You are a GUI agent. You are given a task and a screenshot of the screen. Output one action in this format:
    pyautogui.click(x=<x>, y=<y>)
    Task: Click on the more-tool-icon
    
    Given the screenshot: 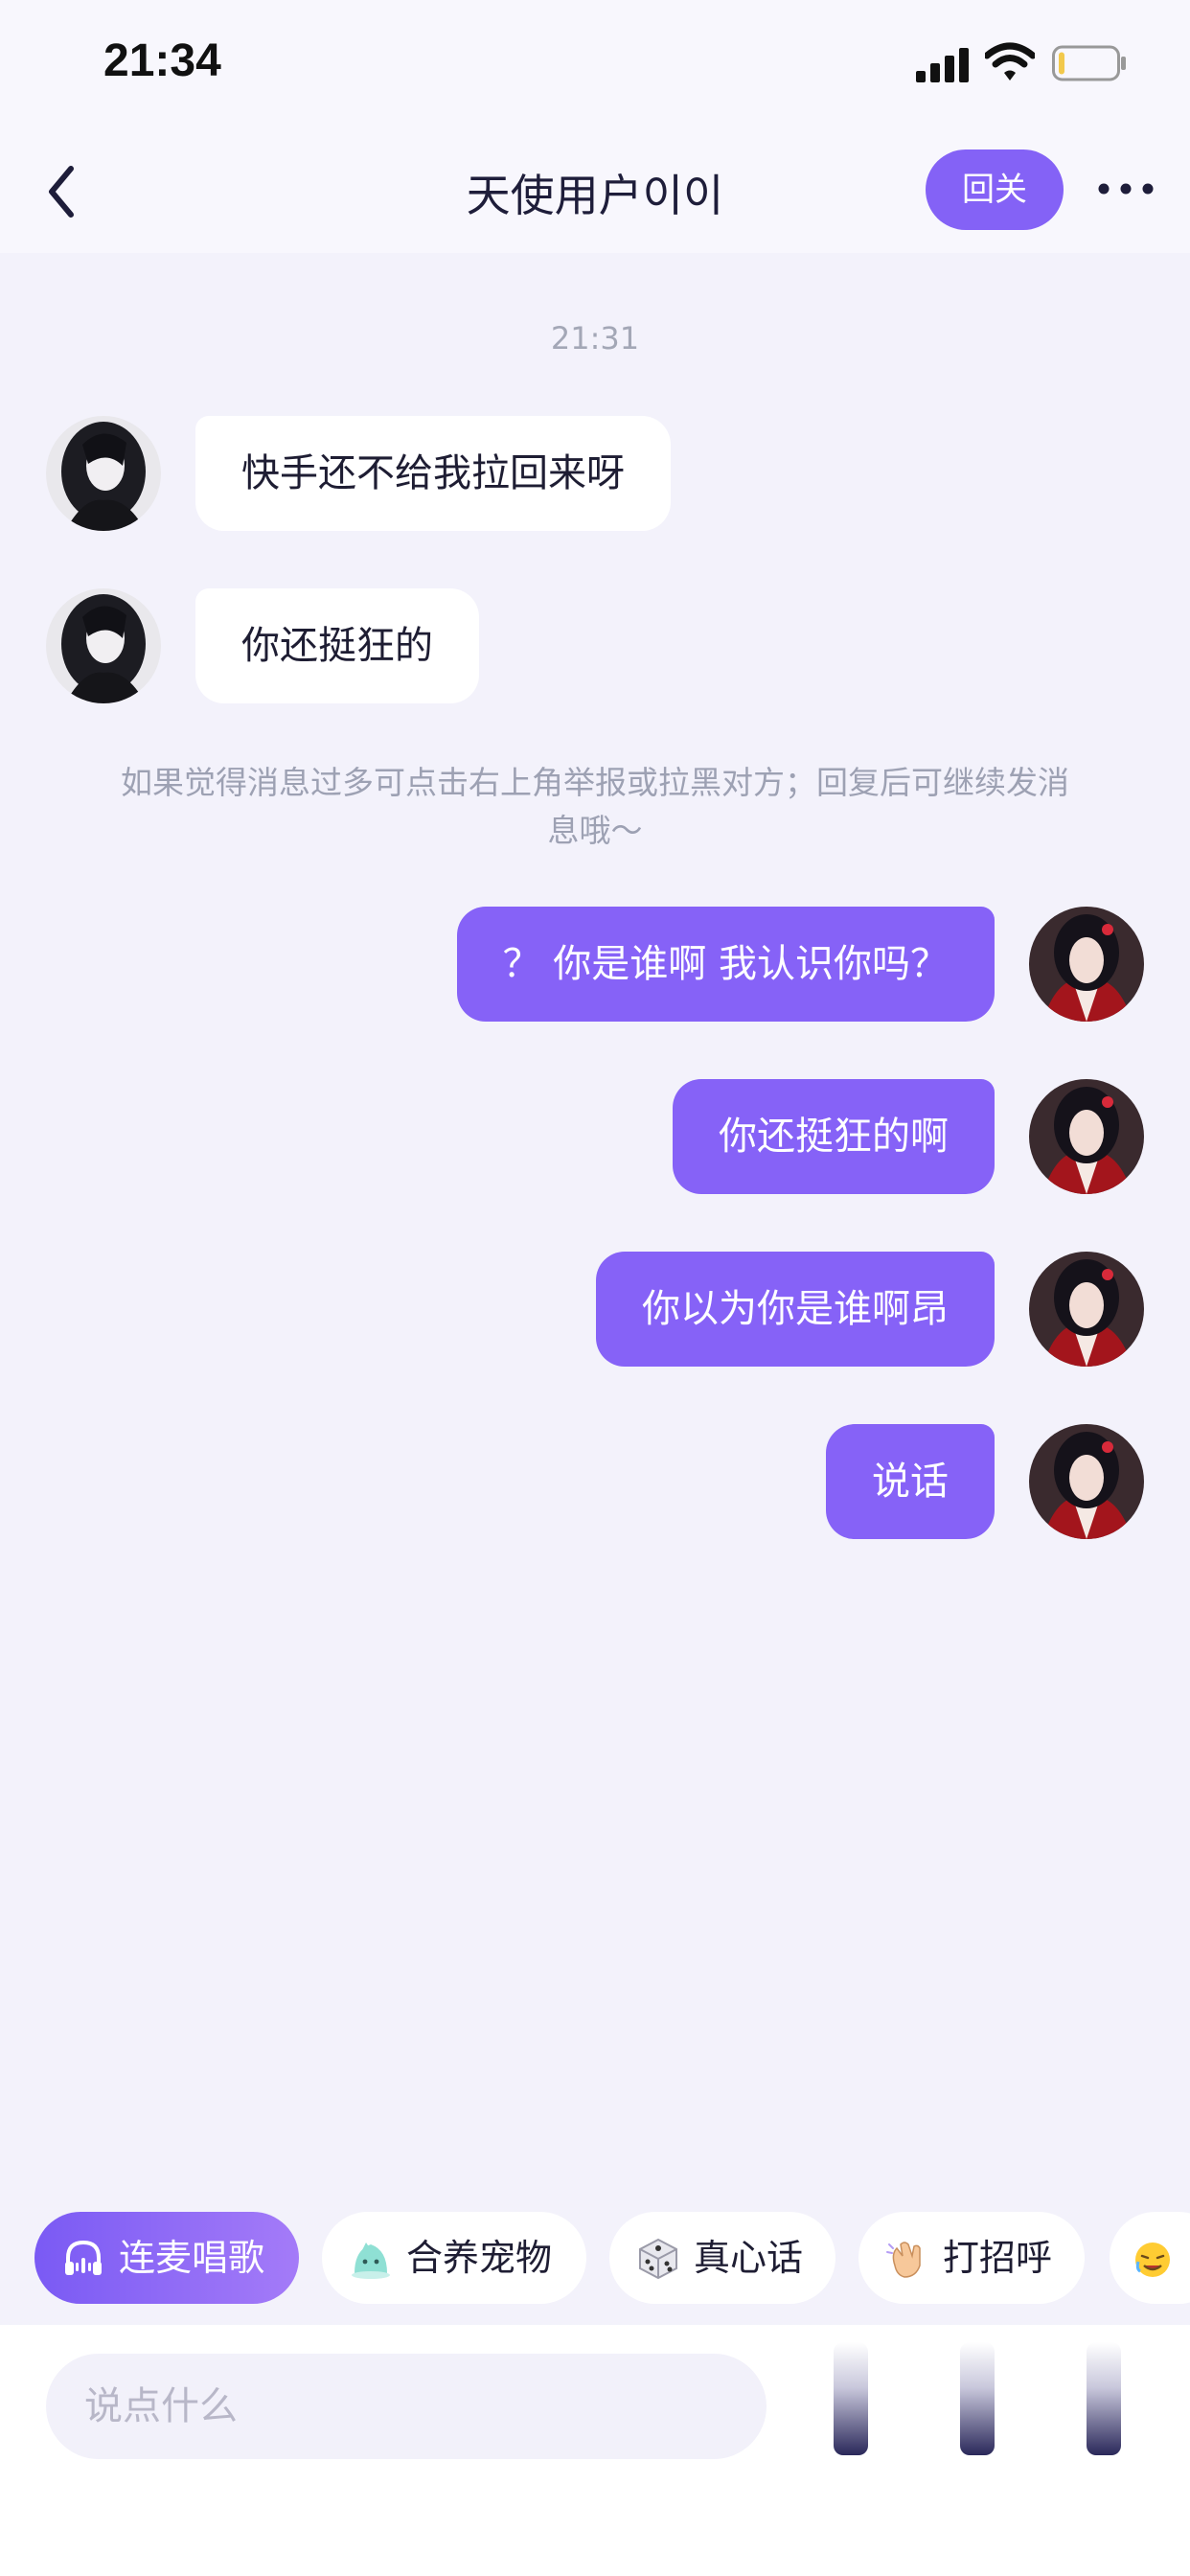 What is the action you would take?
    pyautogui.click(x=1104, y=2398)
    